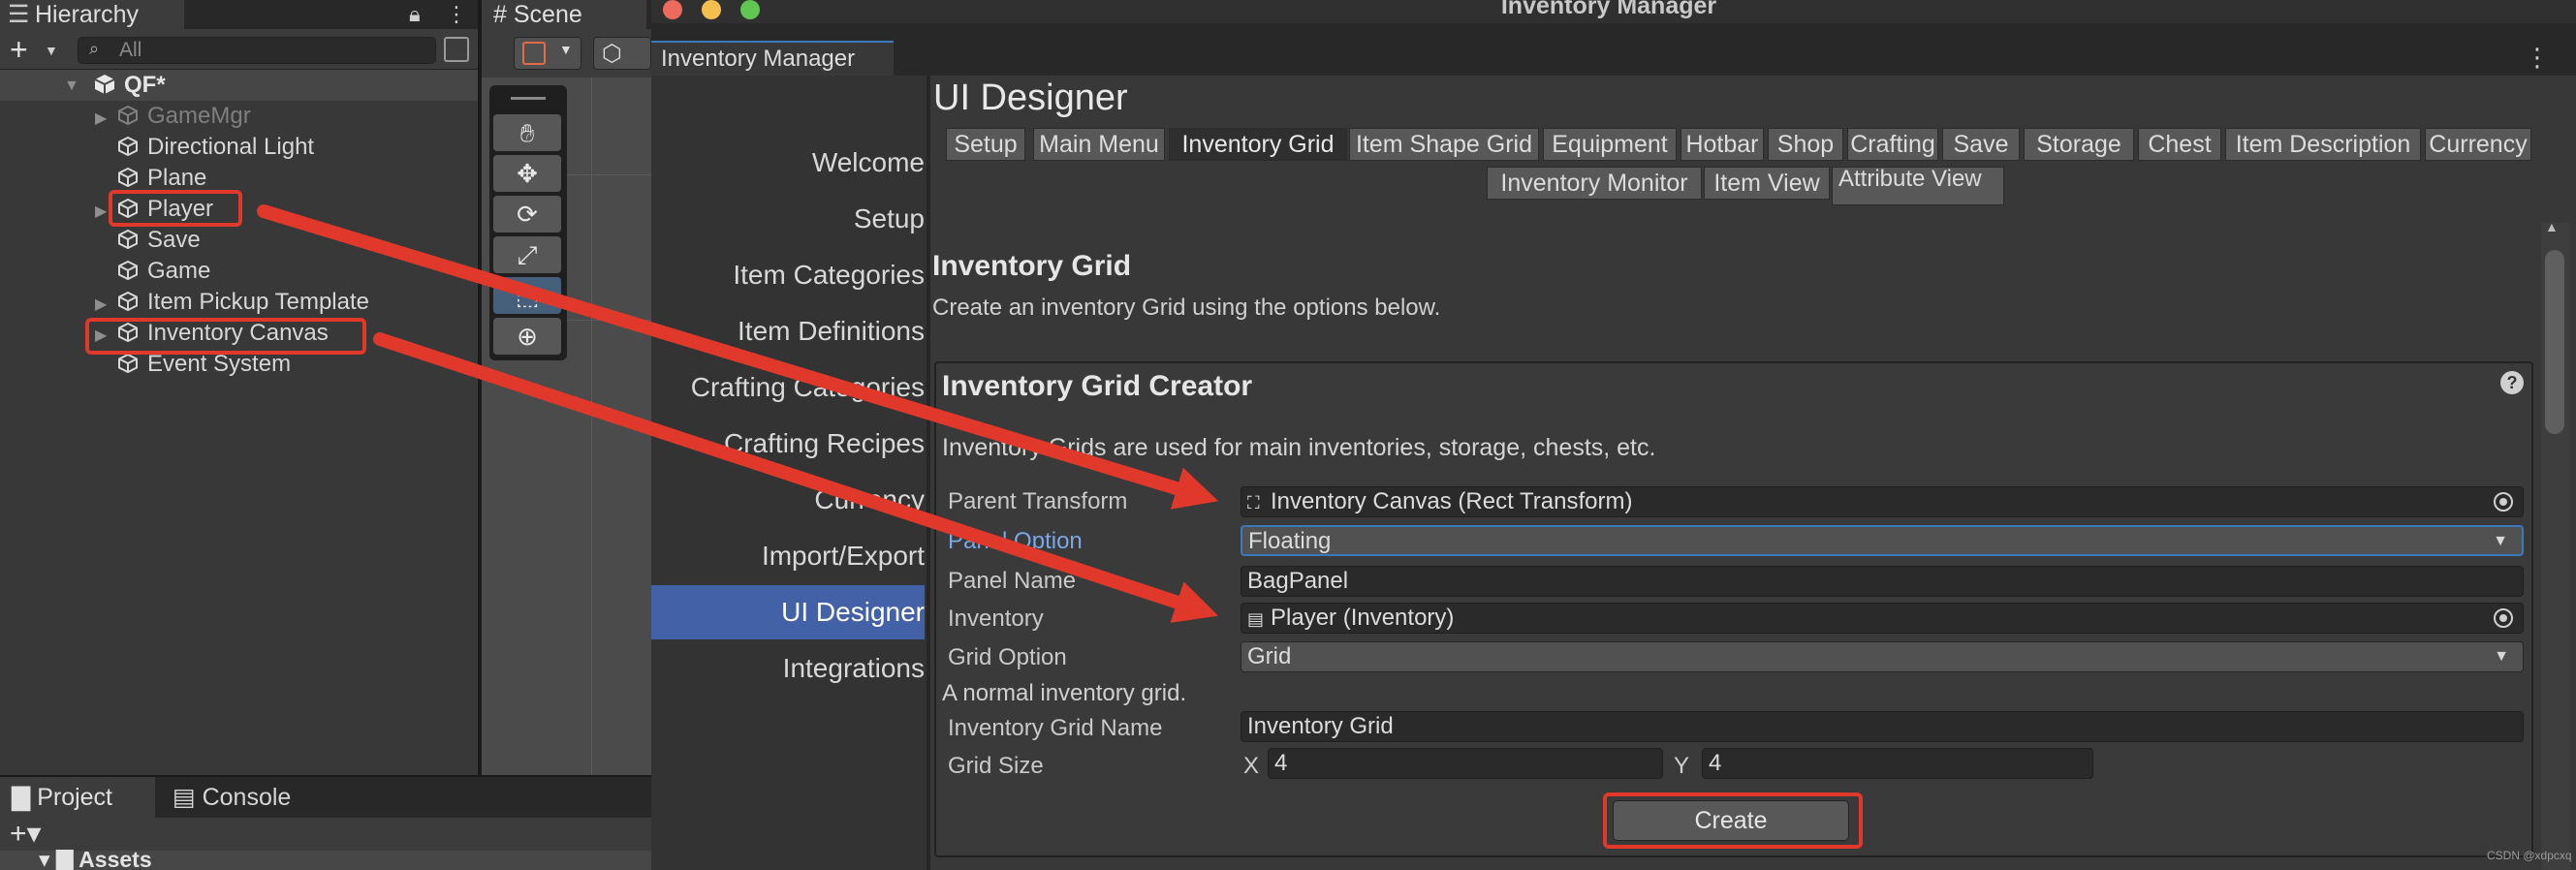 The height and width of the screenshot is (870, 2576). What do you see at coordinates (528, 98) in the screenshot?
I see `drag-handle` at bounding box center [528, 98].